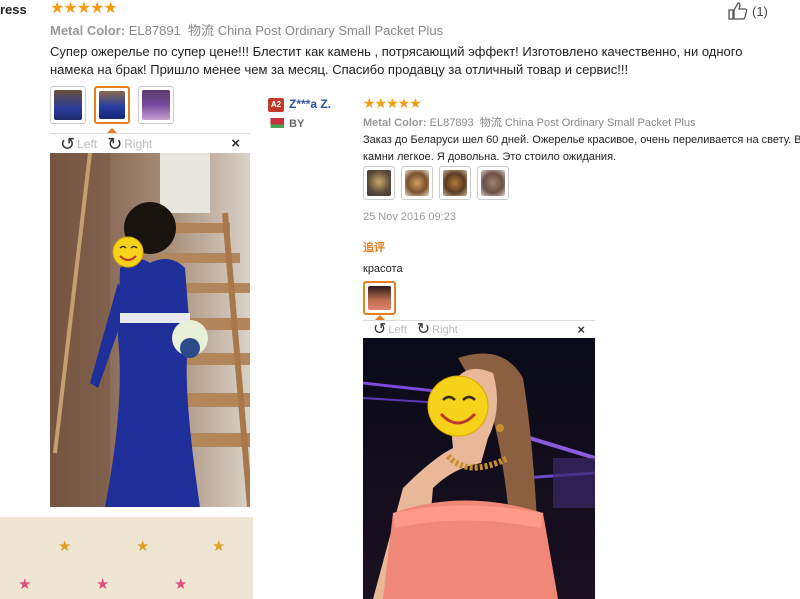 Image resolution: width=800 pixels, height=599 pixels. What do you see at coordinates (310, 104) in the screenshot?
I see `reviewer-name: Z***a Z.` at bounding box center [310, 104].